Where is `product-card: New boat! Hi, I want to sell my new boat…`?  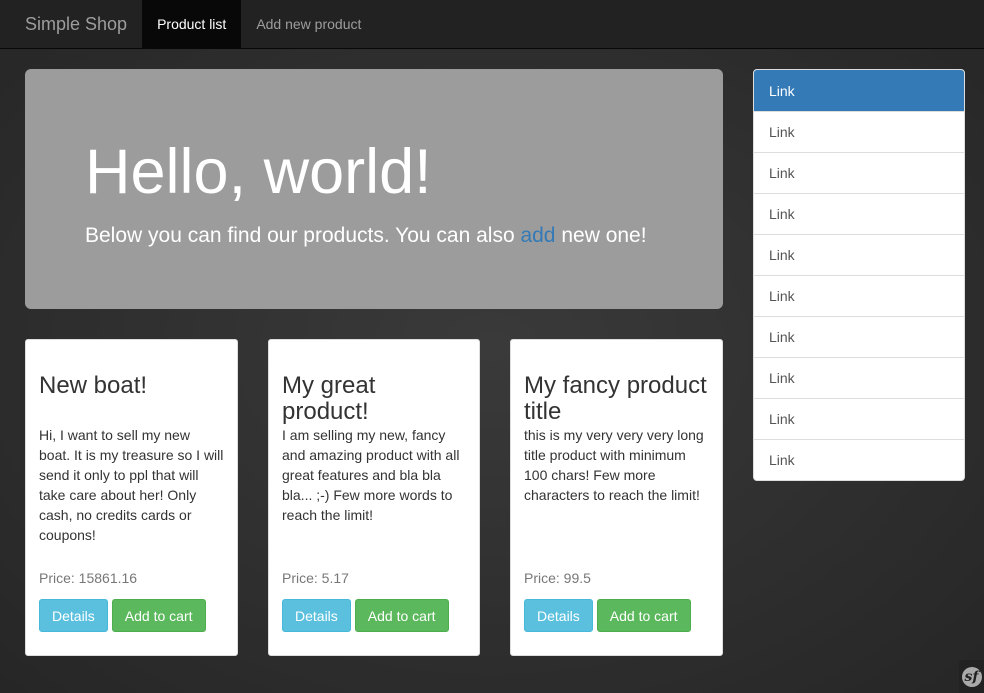
product-card: New boat! Hi, I want to sell my new boat… is located at coordinates (131, 497).